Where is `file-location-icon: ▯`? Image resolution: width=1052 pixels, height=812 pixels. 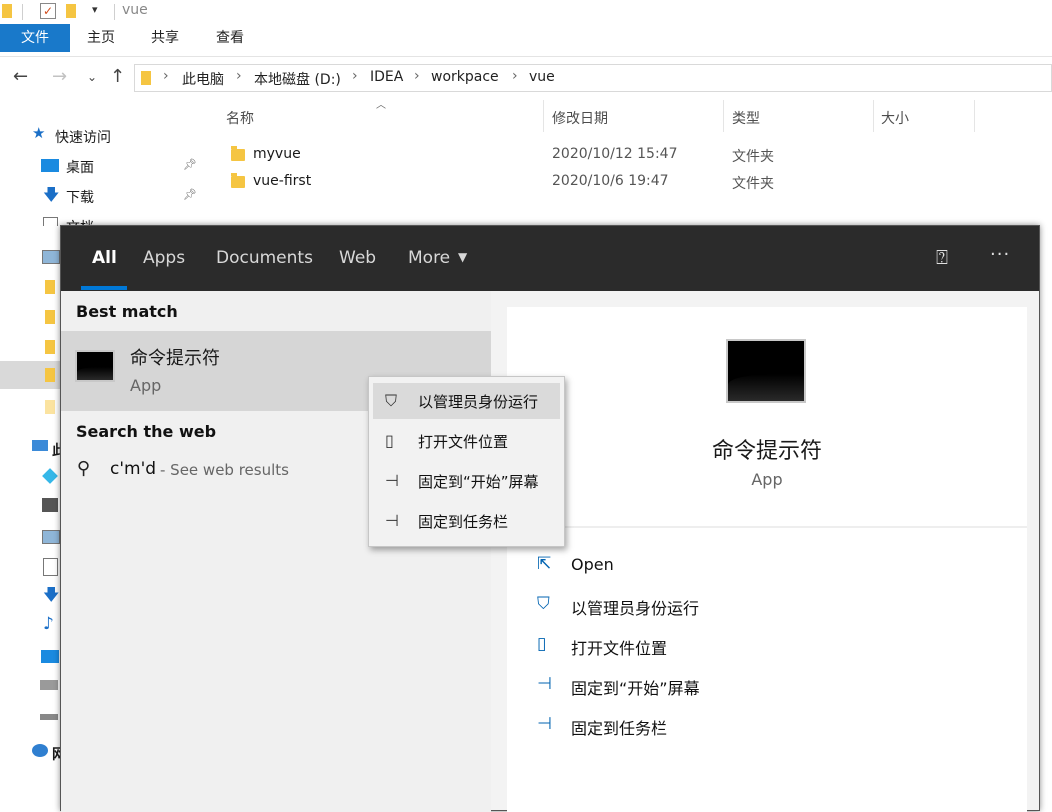 file-location-icon: ▯ is located at coordinates (542, 644).